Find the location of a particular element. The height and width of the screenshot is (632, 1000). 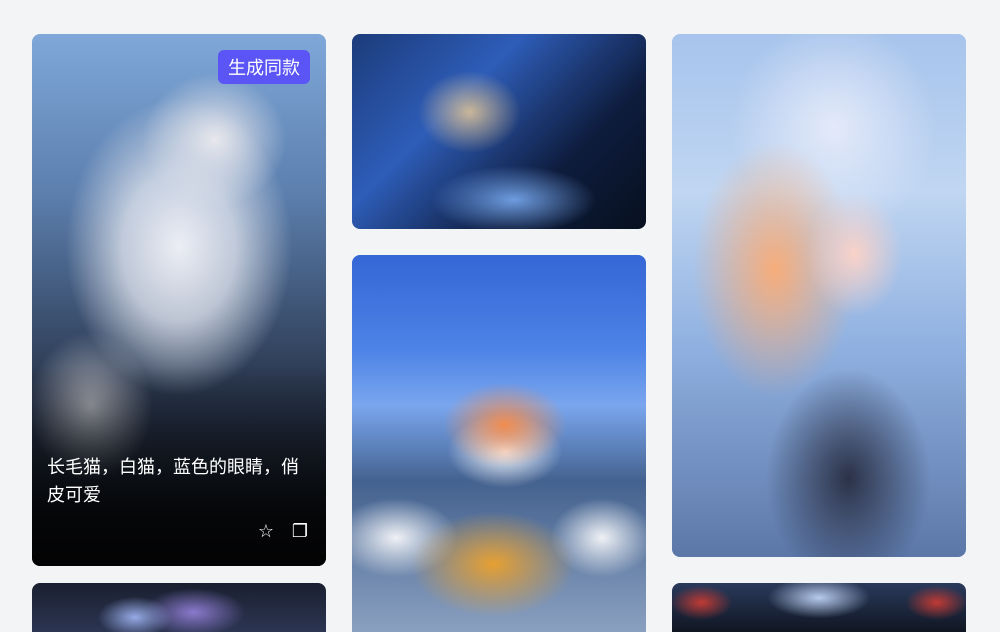

star-icon: ☆ is located at coordinates (266, 532).